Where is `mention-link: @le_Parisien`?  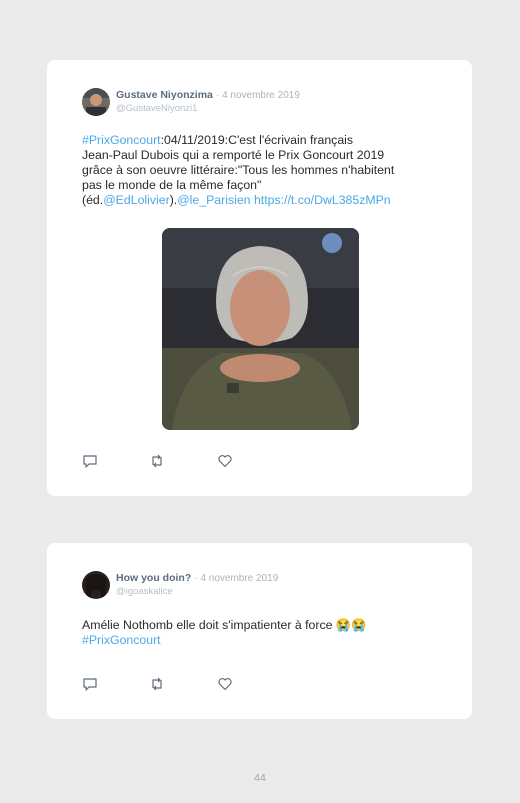 mention-link: @le_Parisien is located at coordinates (213, 200).